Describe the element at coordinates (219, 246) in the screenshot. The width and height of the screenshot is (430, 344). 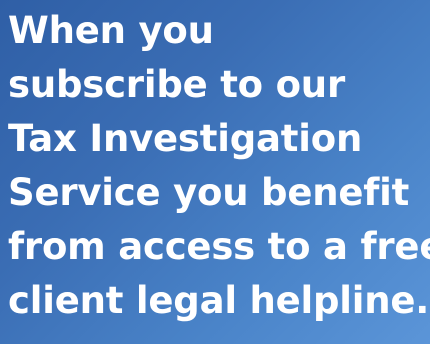
I see `headline-line-5: from access to a free` at that location.